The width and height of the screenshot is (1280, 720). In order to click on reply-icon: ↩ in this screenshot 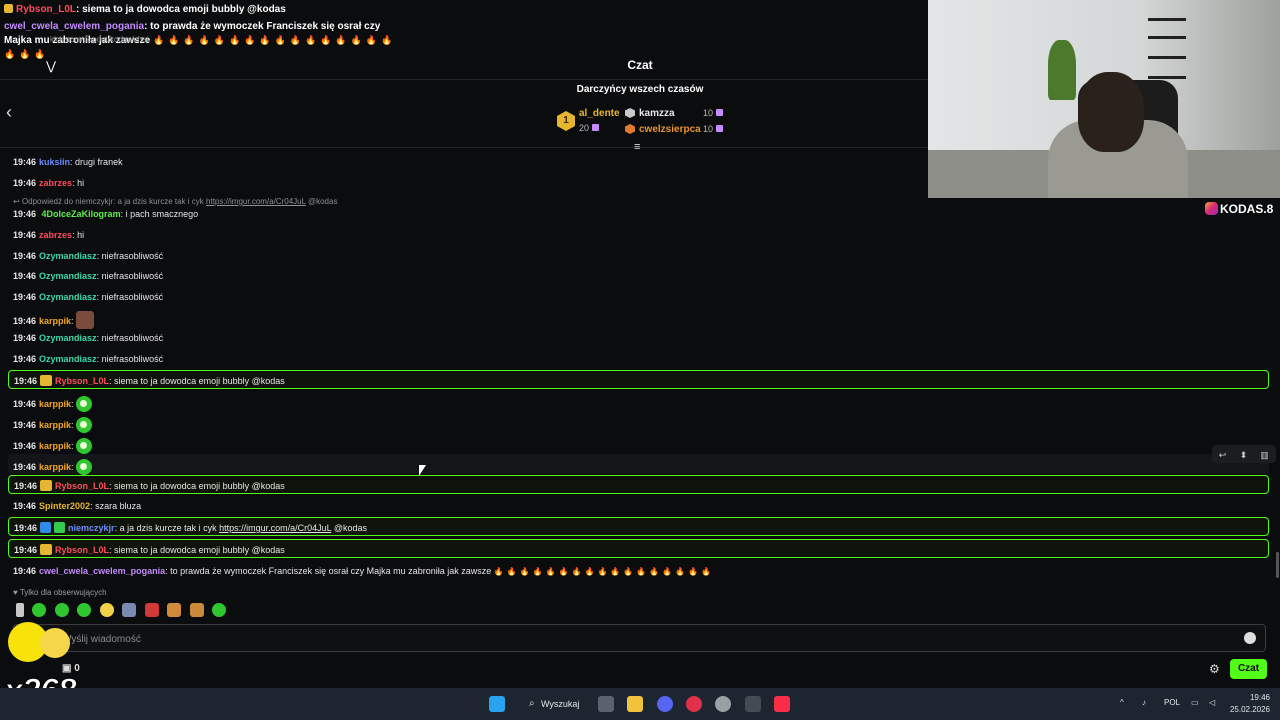, I will do `click(1222, 455)`.